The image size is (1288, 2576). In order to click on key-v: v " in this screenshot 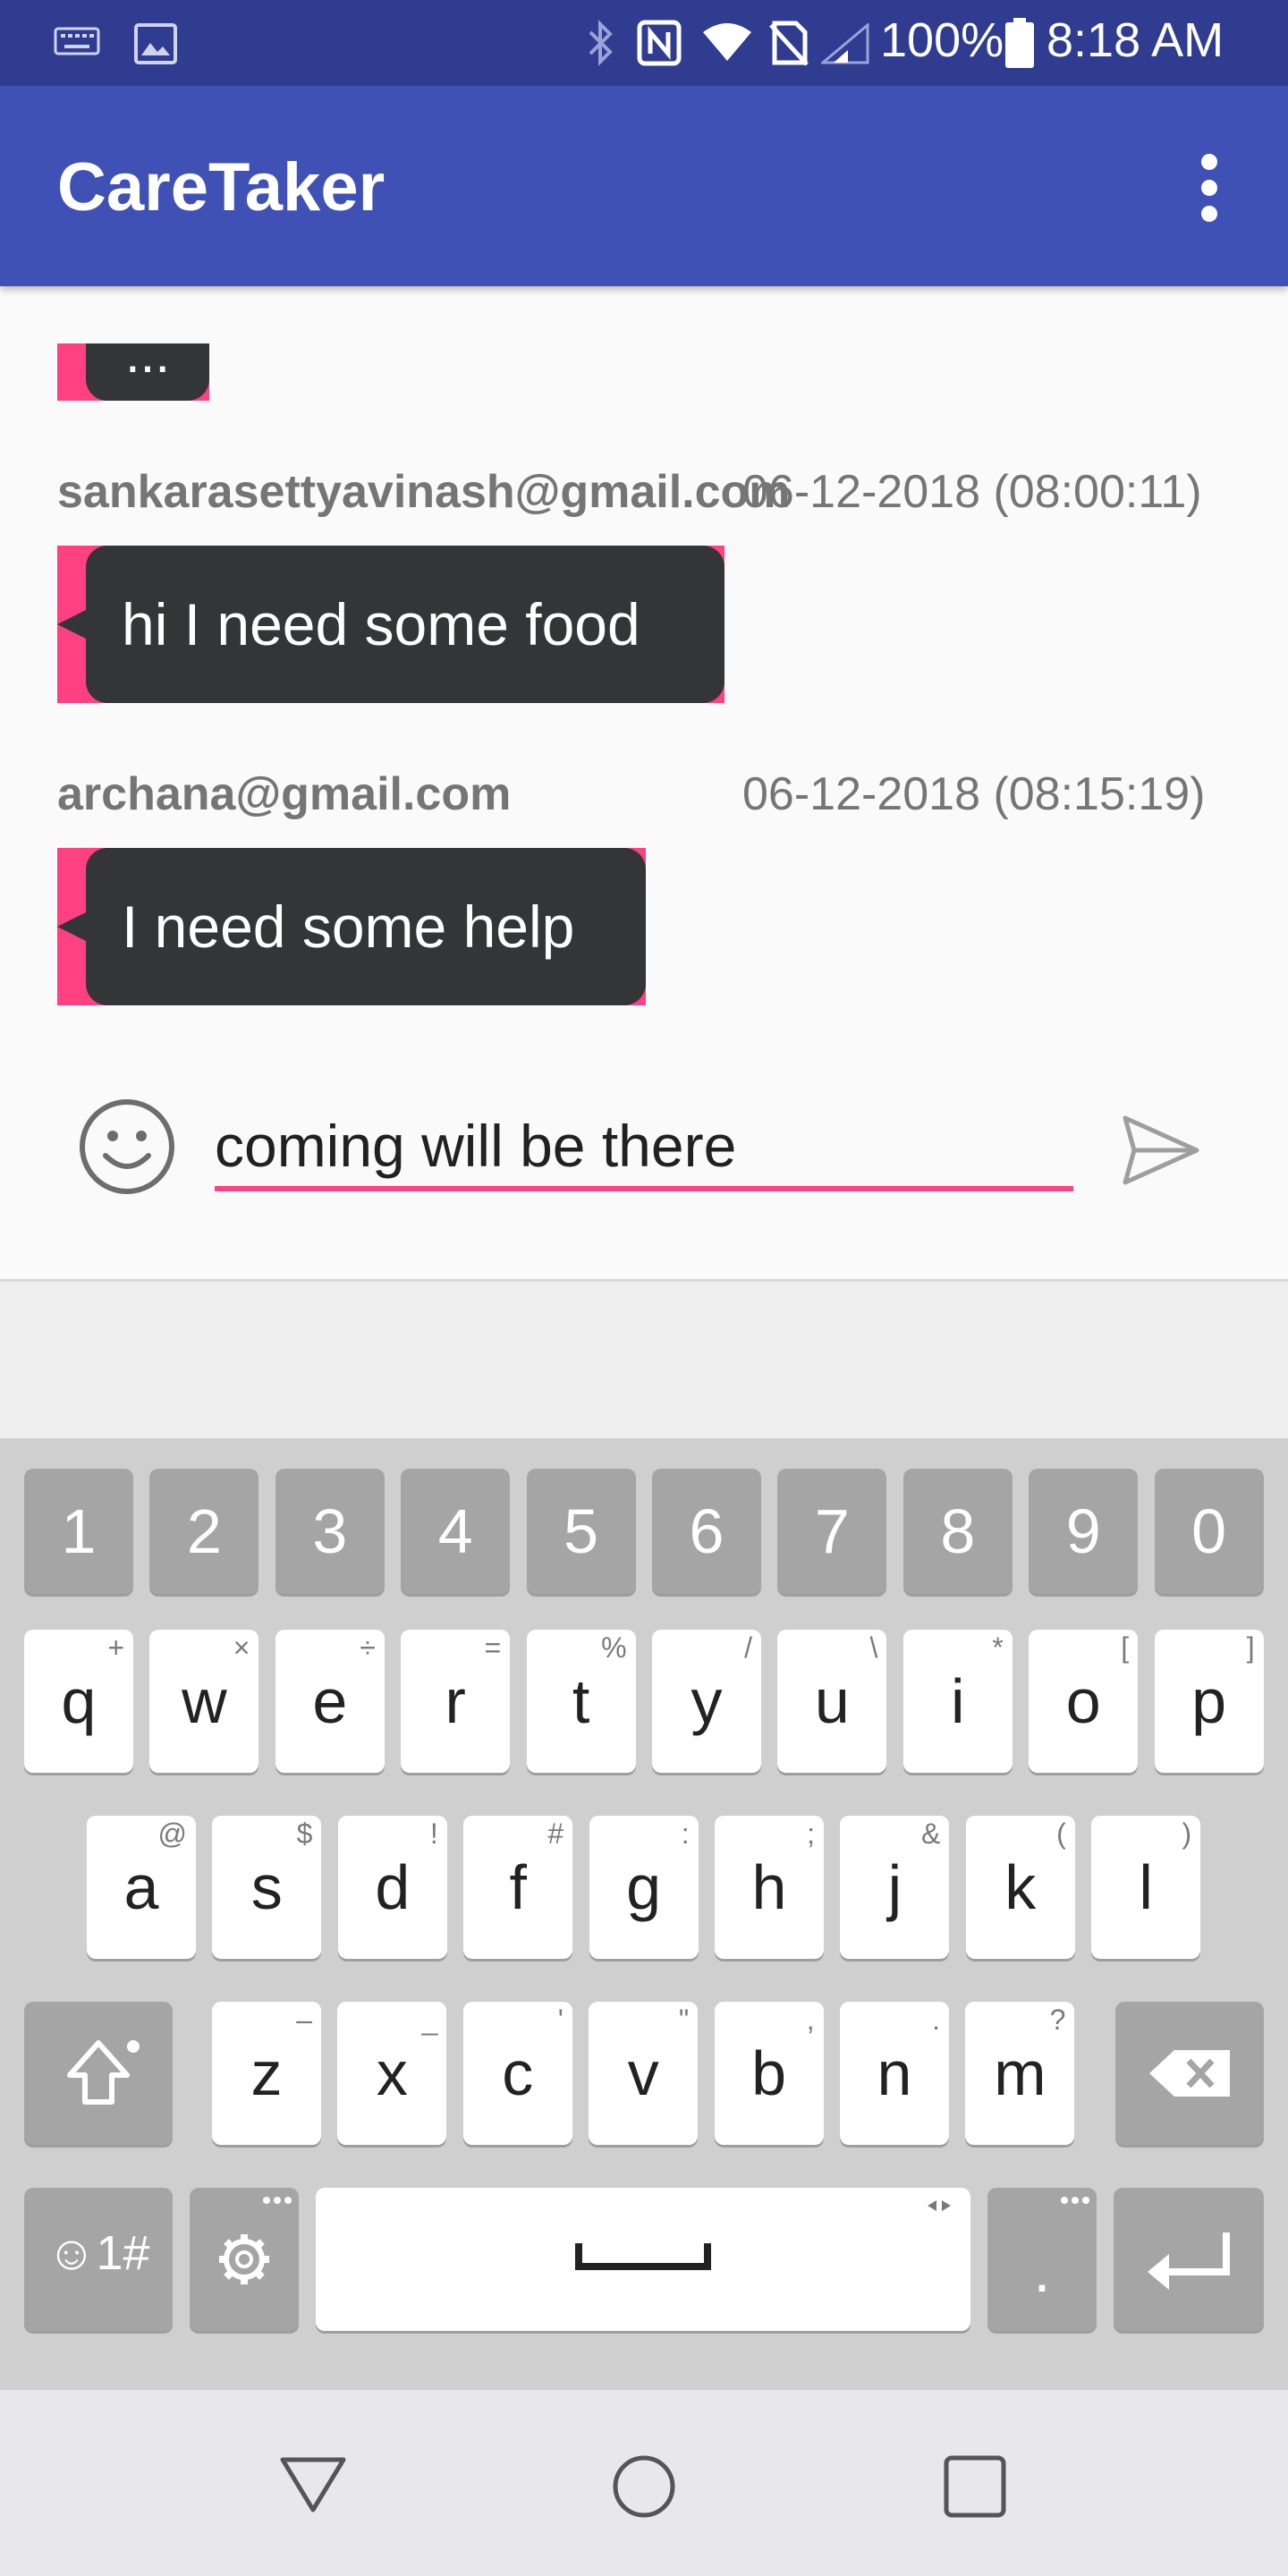, I will do `click(644, 2073)`.